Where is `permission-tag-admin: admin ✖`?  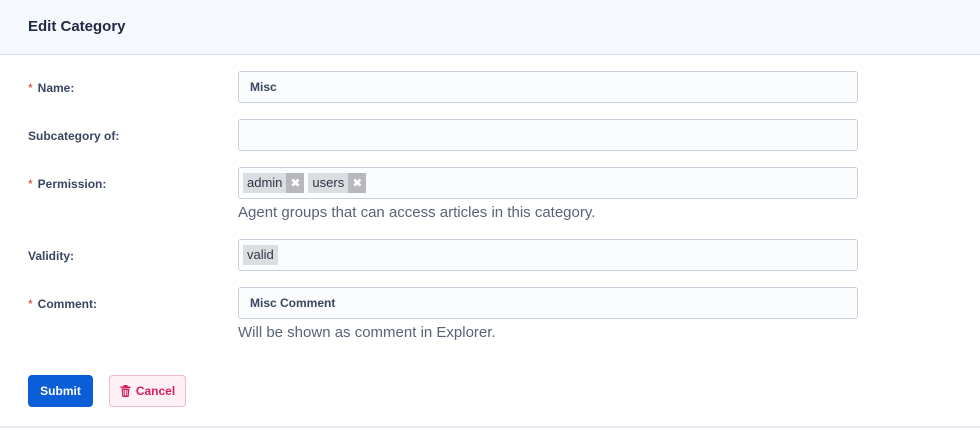
permission-tag-admin: admin ✖ is located at coordinates (274, 183).